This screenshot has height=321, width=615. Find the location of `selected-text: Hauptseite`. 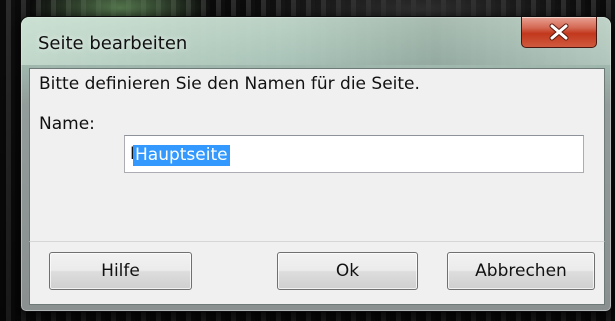

selected-text: Hauptseite is located at coordinates (181, 155).